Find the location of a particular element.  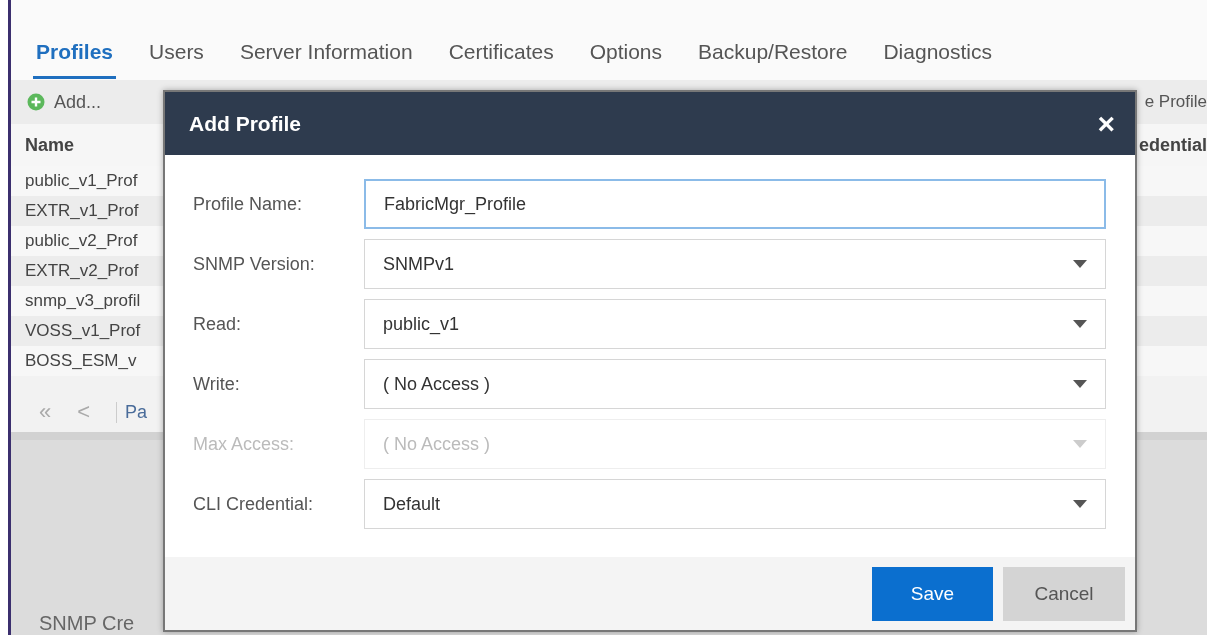

field-label: CLI Credential: is located at coordinates (254, 504).